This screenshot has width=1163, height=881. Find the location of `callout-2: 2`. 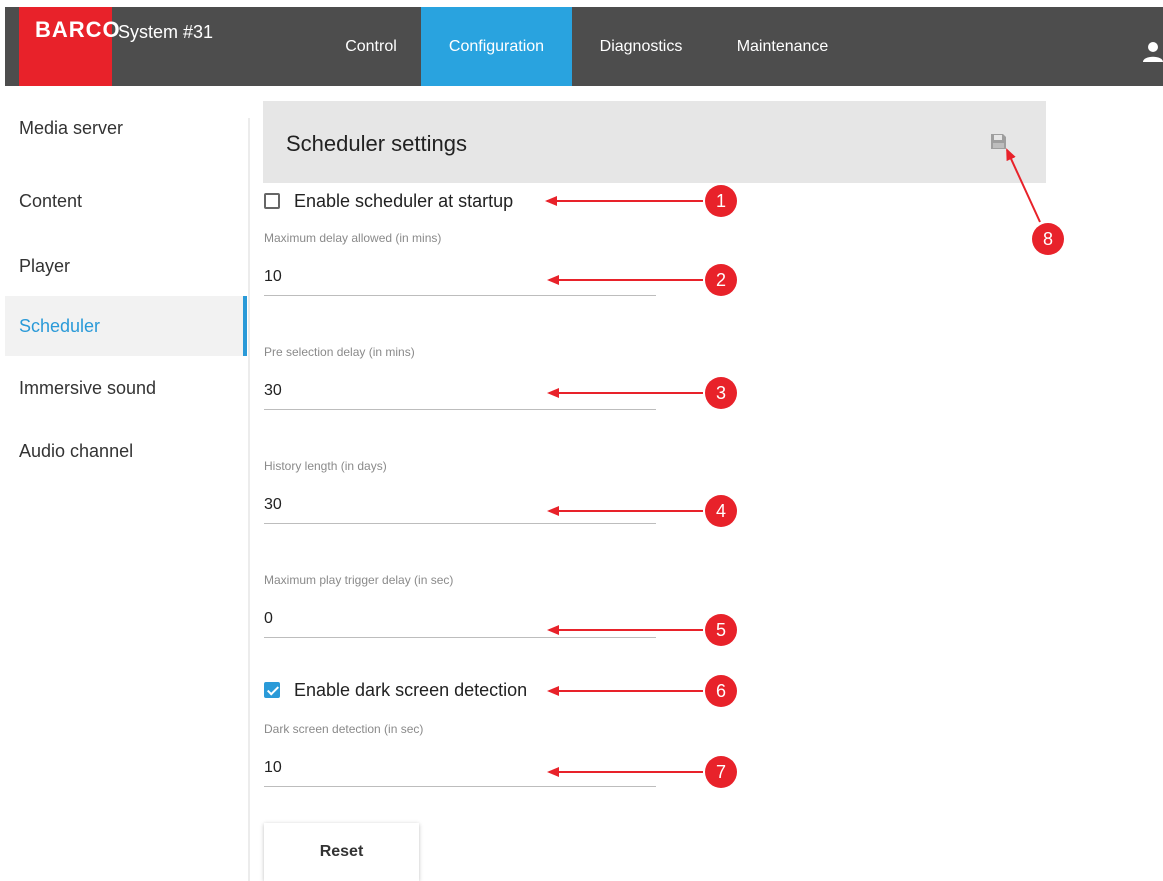

callout-2: 2 is located at coordinates (721, 280).